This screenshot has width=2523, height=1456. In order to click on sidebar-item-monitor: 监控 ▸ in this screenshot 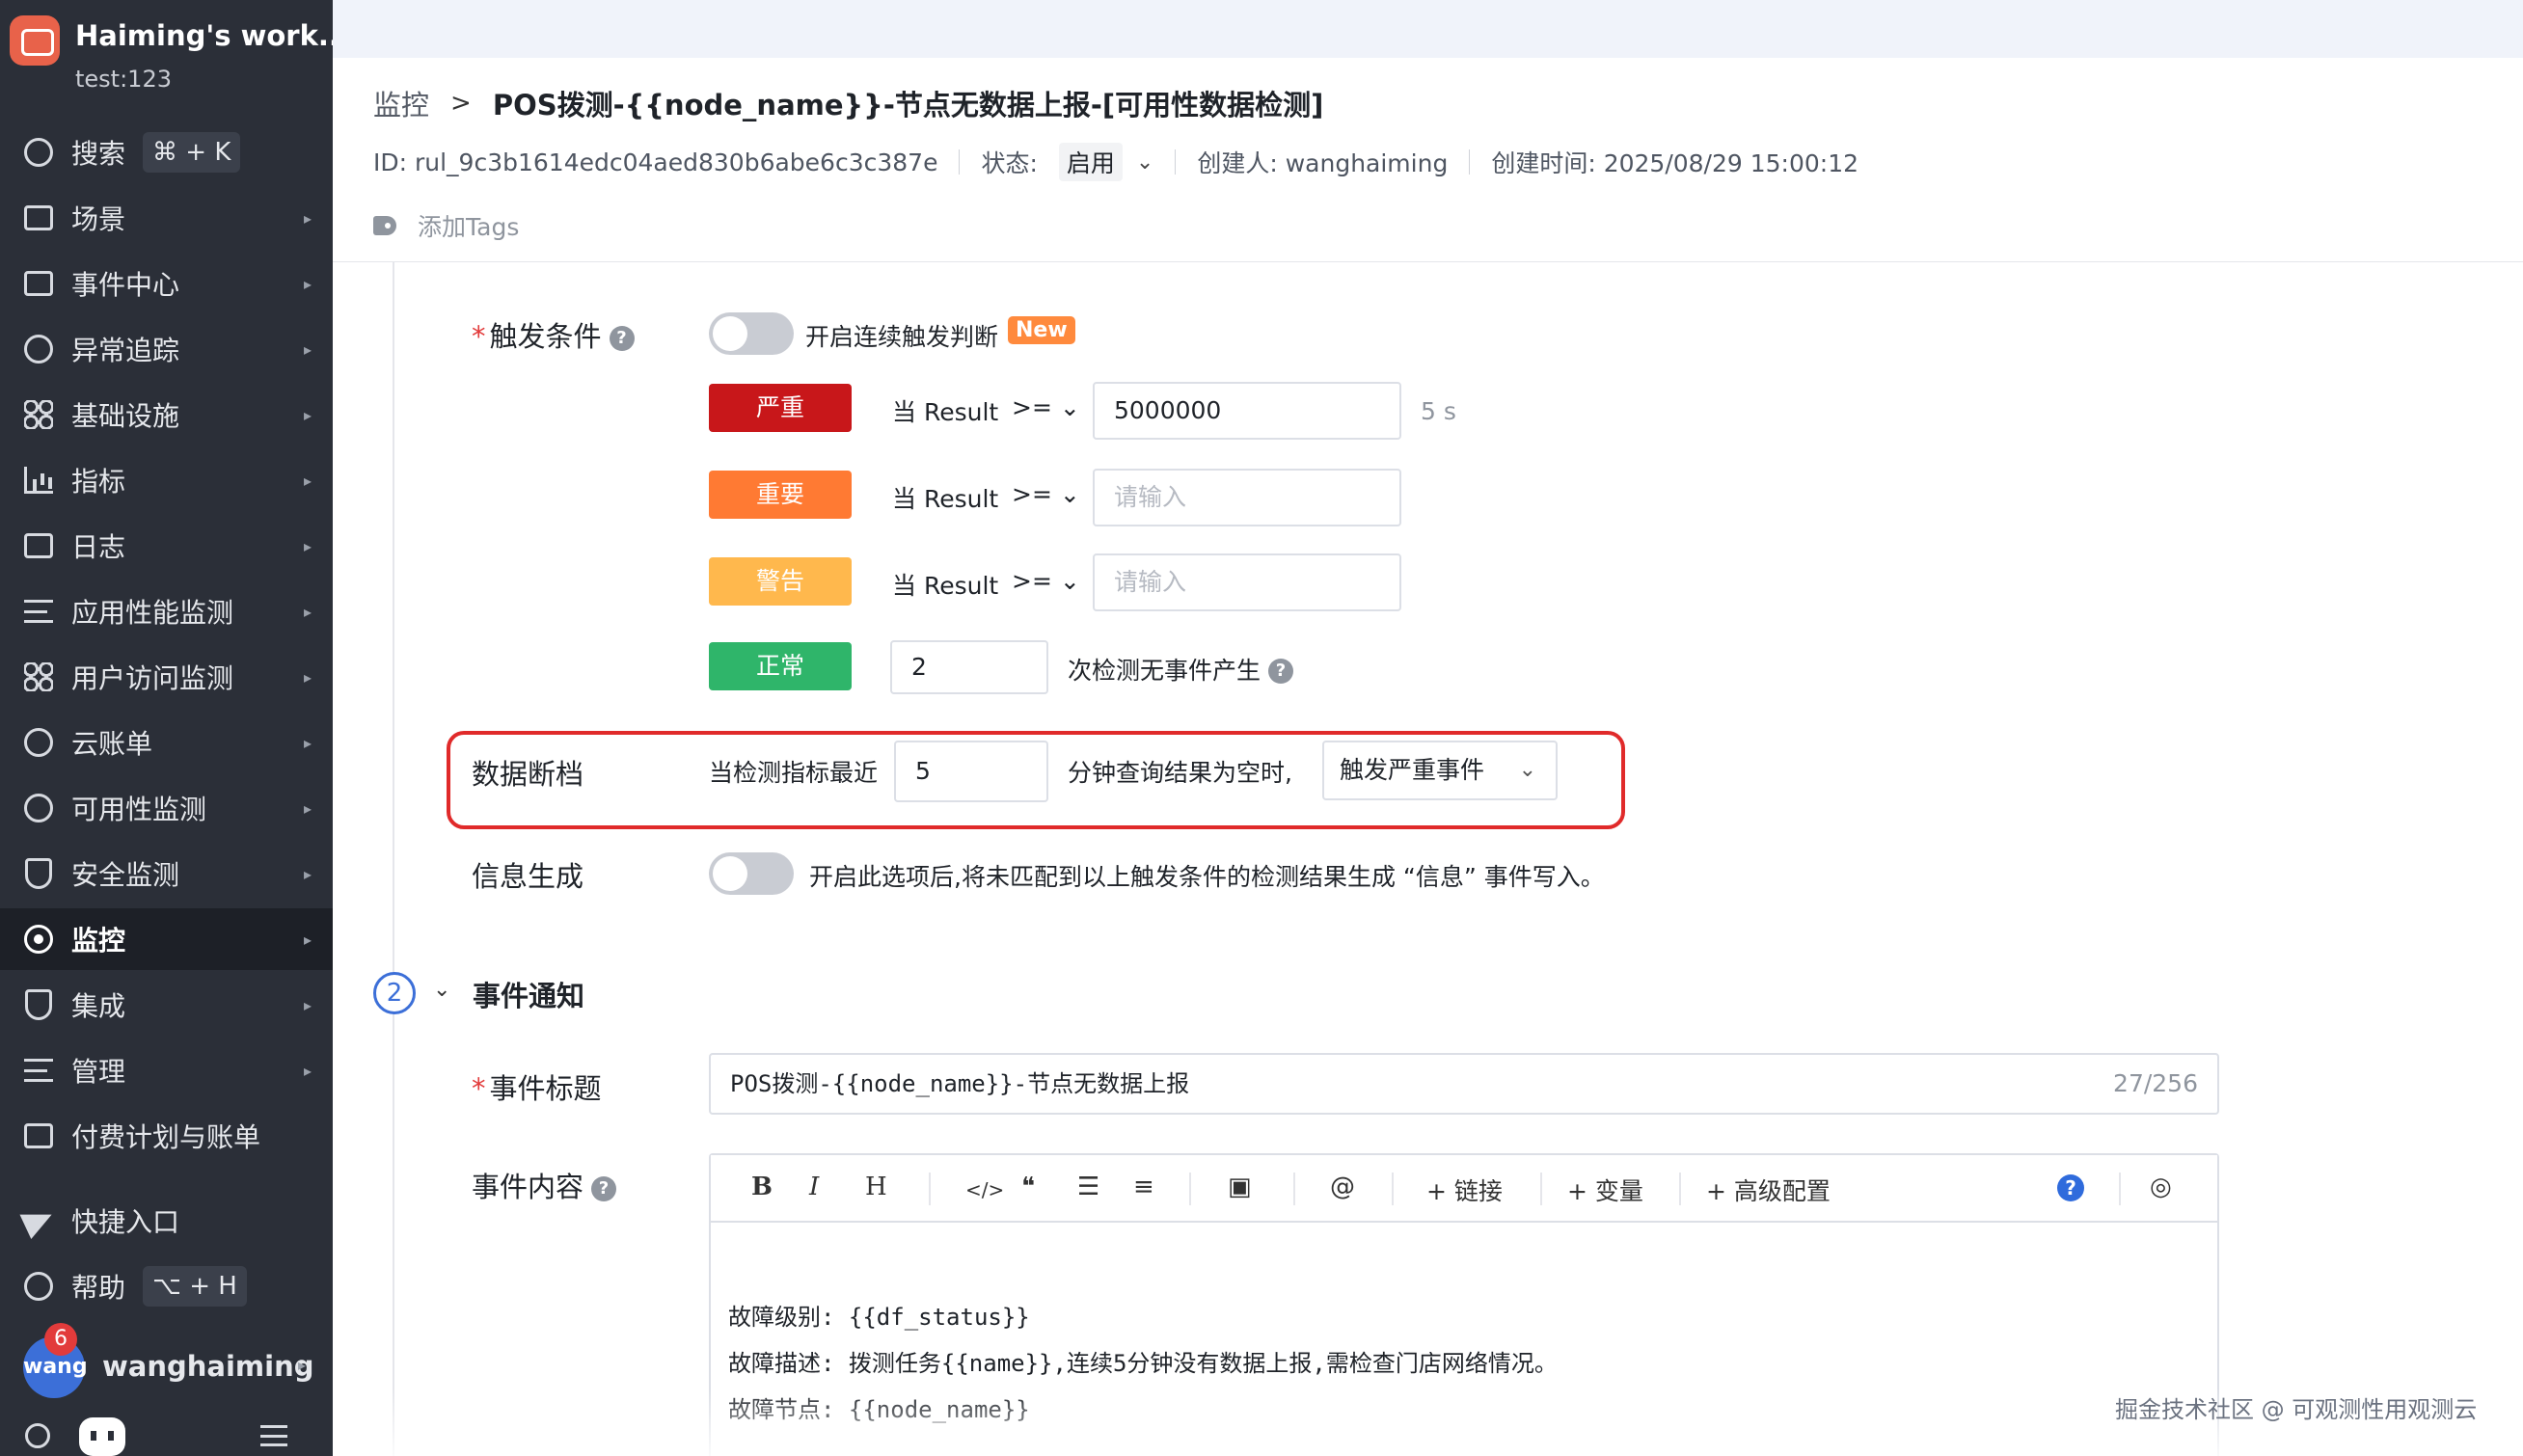, I will do `click(166, 939)`.